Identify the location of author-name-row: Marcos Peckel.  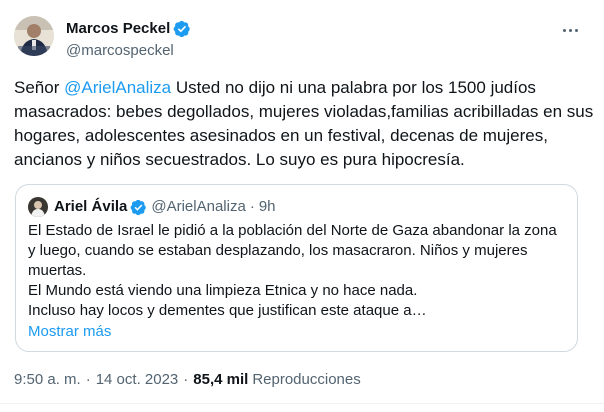
(128, 29).